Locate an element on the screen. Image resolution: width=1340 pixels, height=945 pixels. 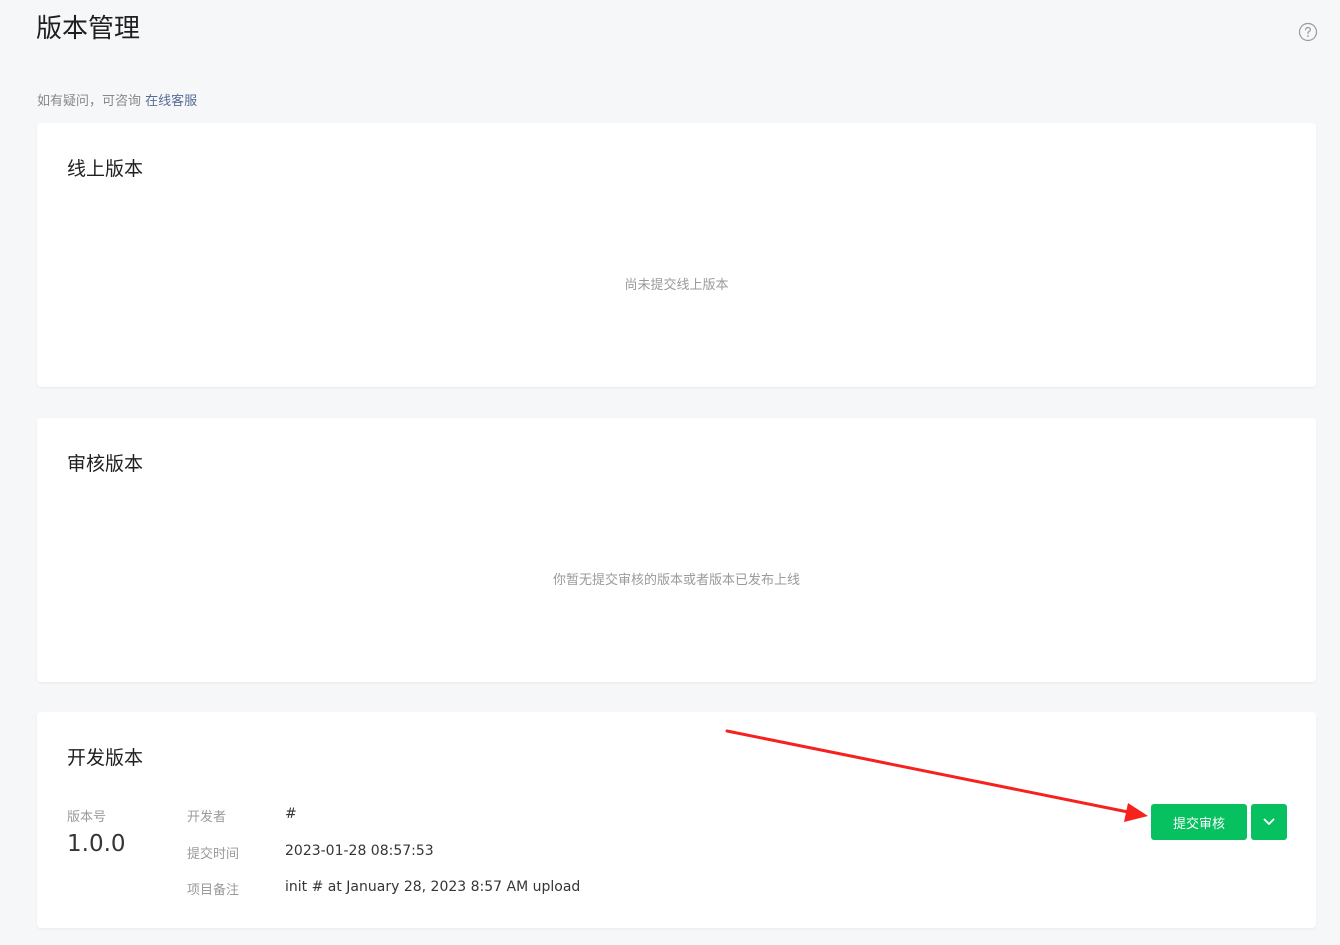
submit-time-value: 2023-01-28 08:57:53 is located at coordinates (359, 851).